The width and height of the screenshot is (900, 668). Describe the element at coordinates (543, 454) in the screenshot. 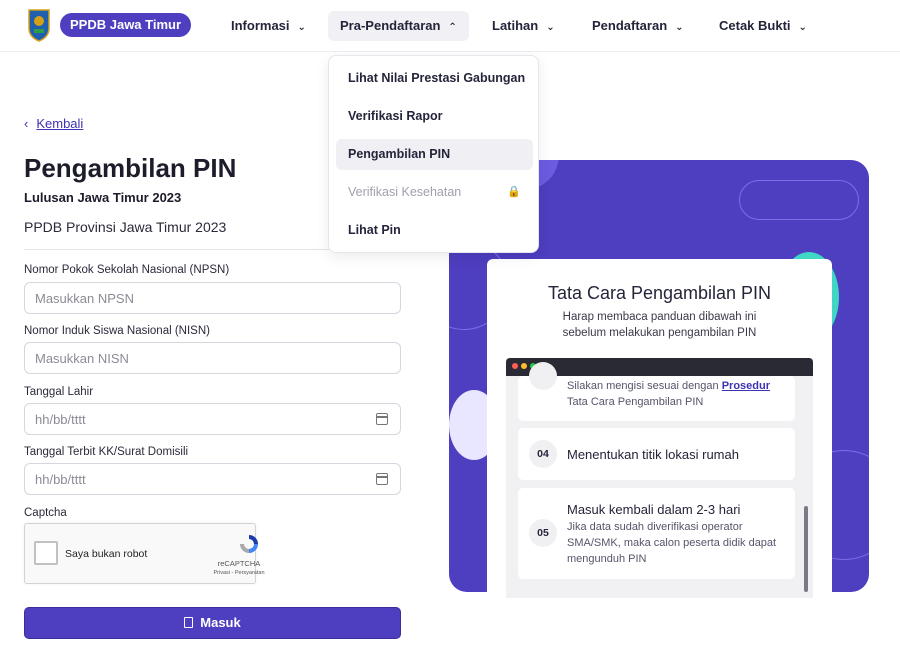

I see `step-number: 04` at that location.